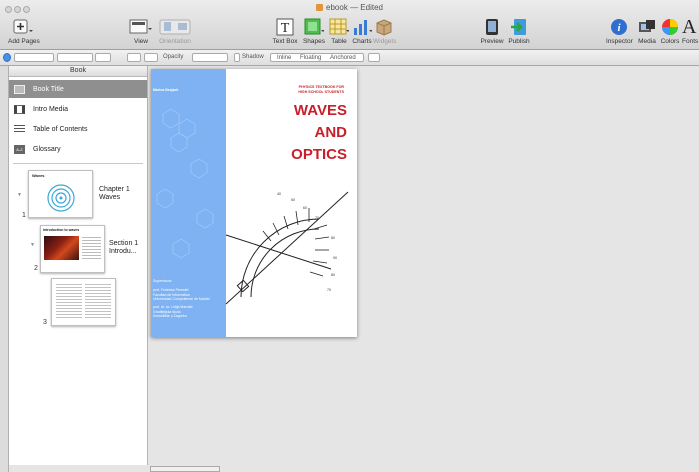 The height and width of the screenshot is (472, 699). I want to click on sidebar-item-table-of-contents: Table of Contents, so click(78, 129).